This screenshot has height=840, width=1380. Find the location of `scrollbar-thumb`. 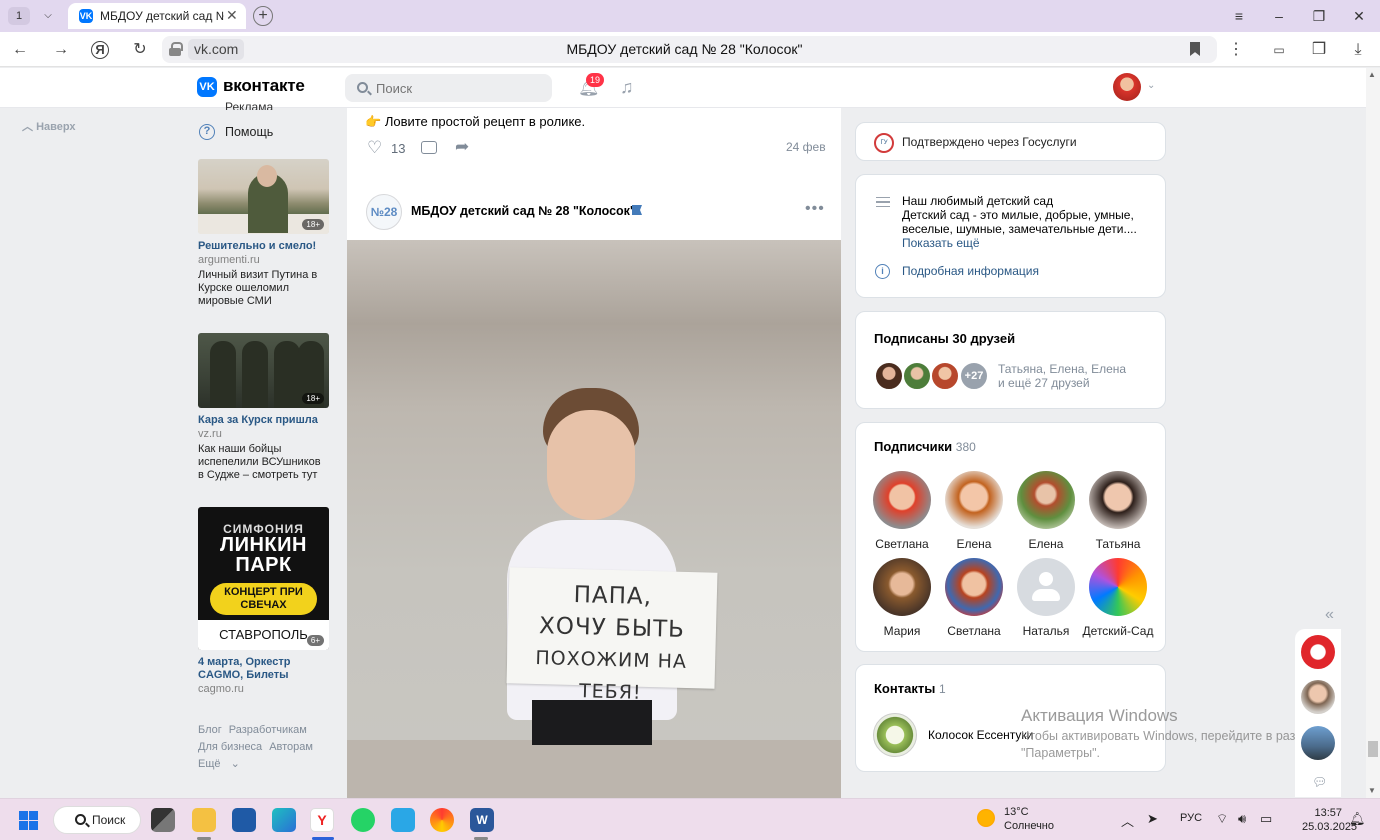

scrollbar-thumb is located at coordinates (1373, 749).